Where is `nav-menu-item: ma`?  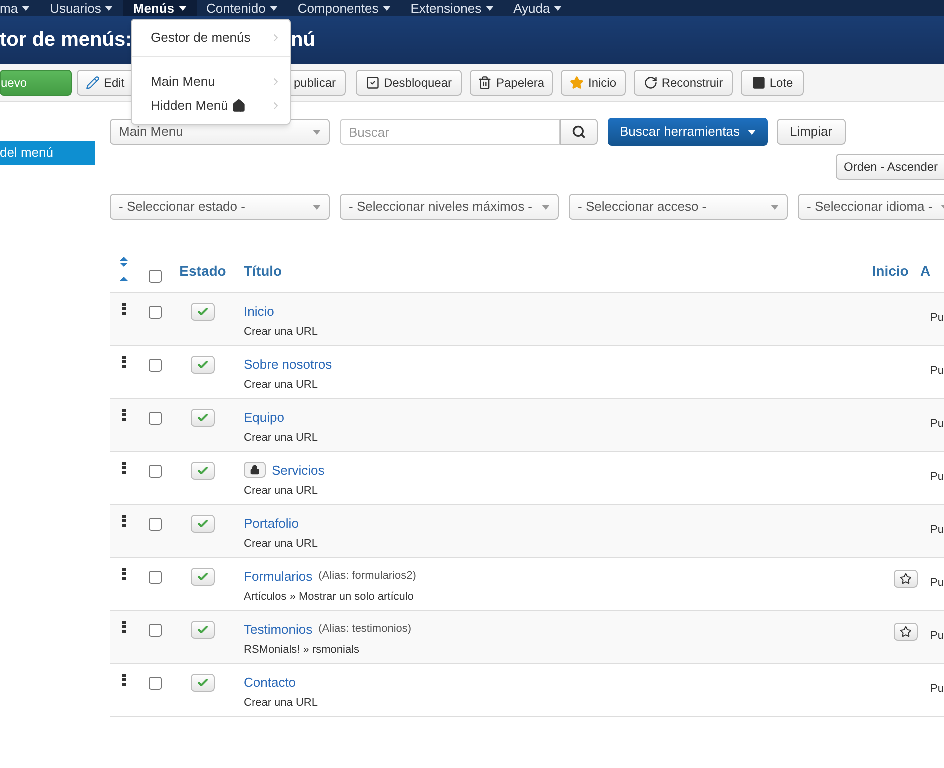 nav-menu-item: ma is located at coordinates (20, 8).